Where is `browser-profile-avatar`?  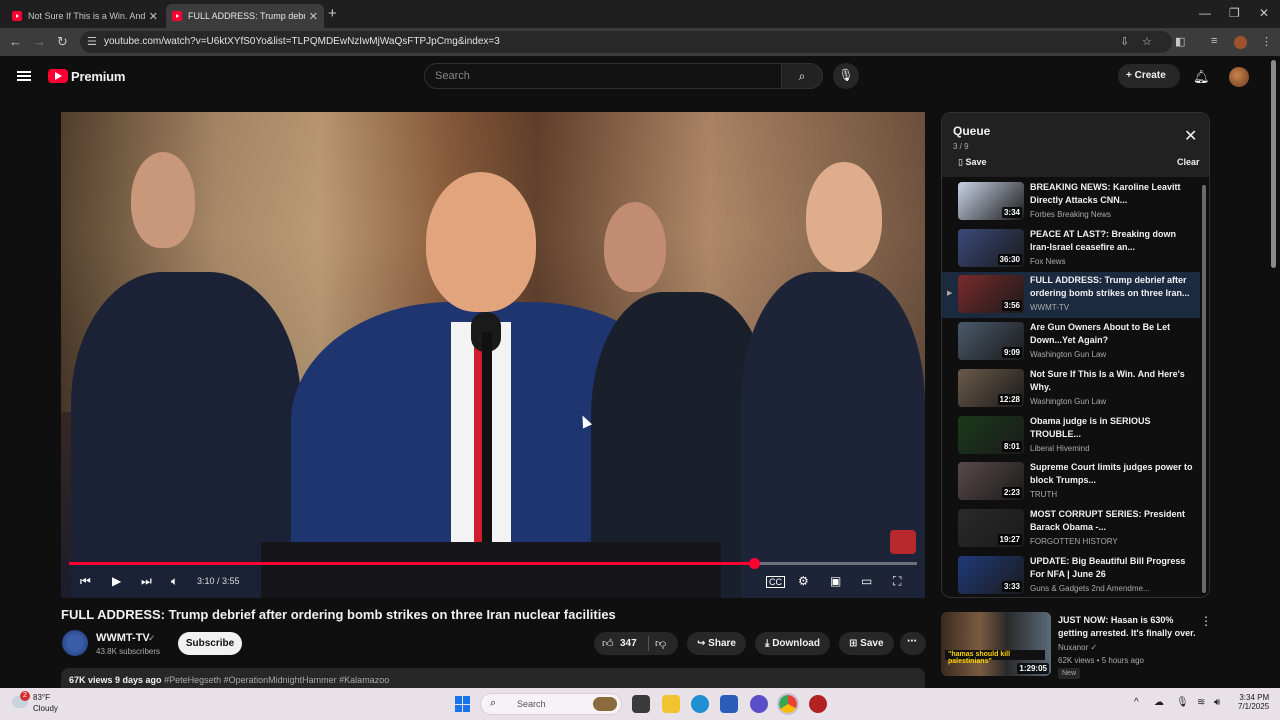
browser-profile-avatar is located at coordinates (1240, 42).